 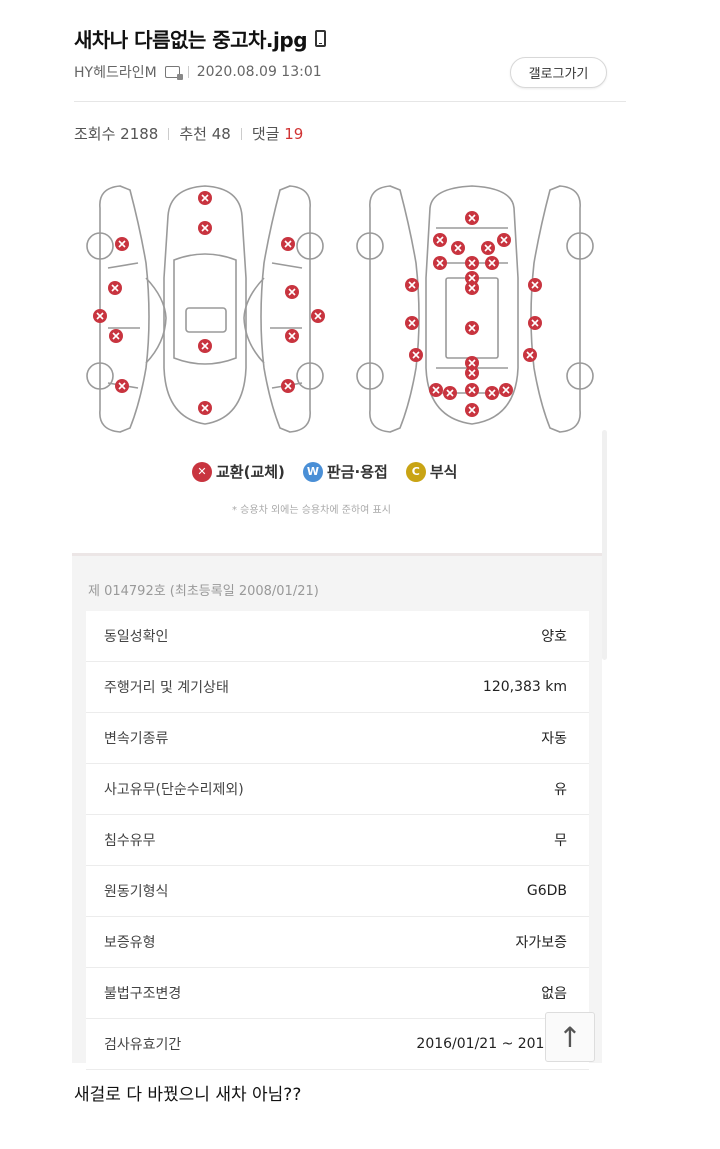 I want to click on legend-corrosion-label: 부식, so click(x=443, y=472).